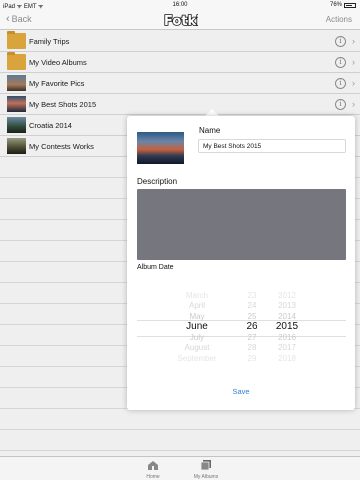 Image resolution: width=360 pixels, height=480 pixels. What do you see at coordinates (335, 5) in the screenshot?
I see `battery-percent: 76%` at bounding box center [335, 5].